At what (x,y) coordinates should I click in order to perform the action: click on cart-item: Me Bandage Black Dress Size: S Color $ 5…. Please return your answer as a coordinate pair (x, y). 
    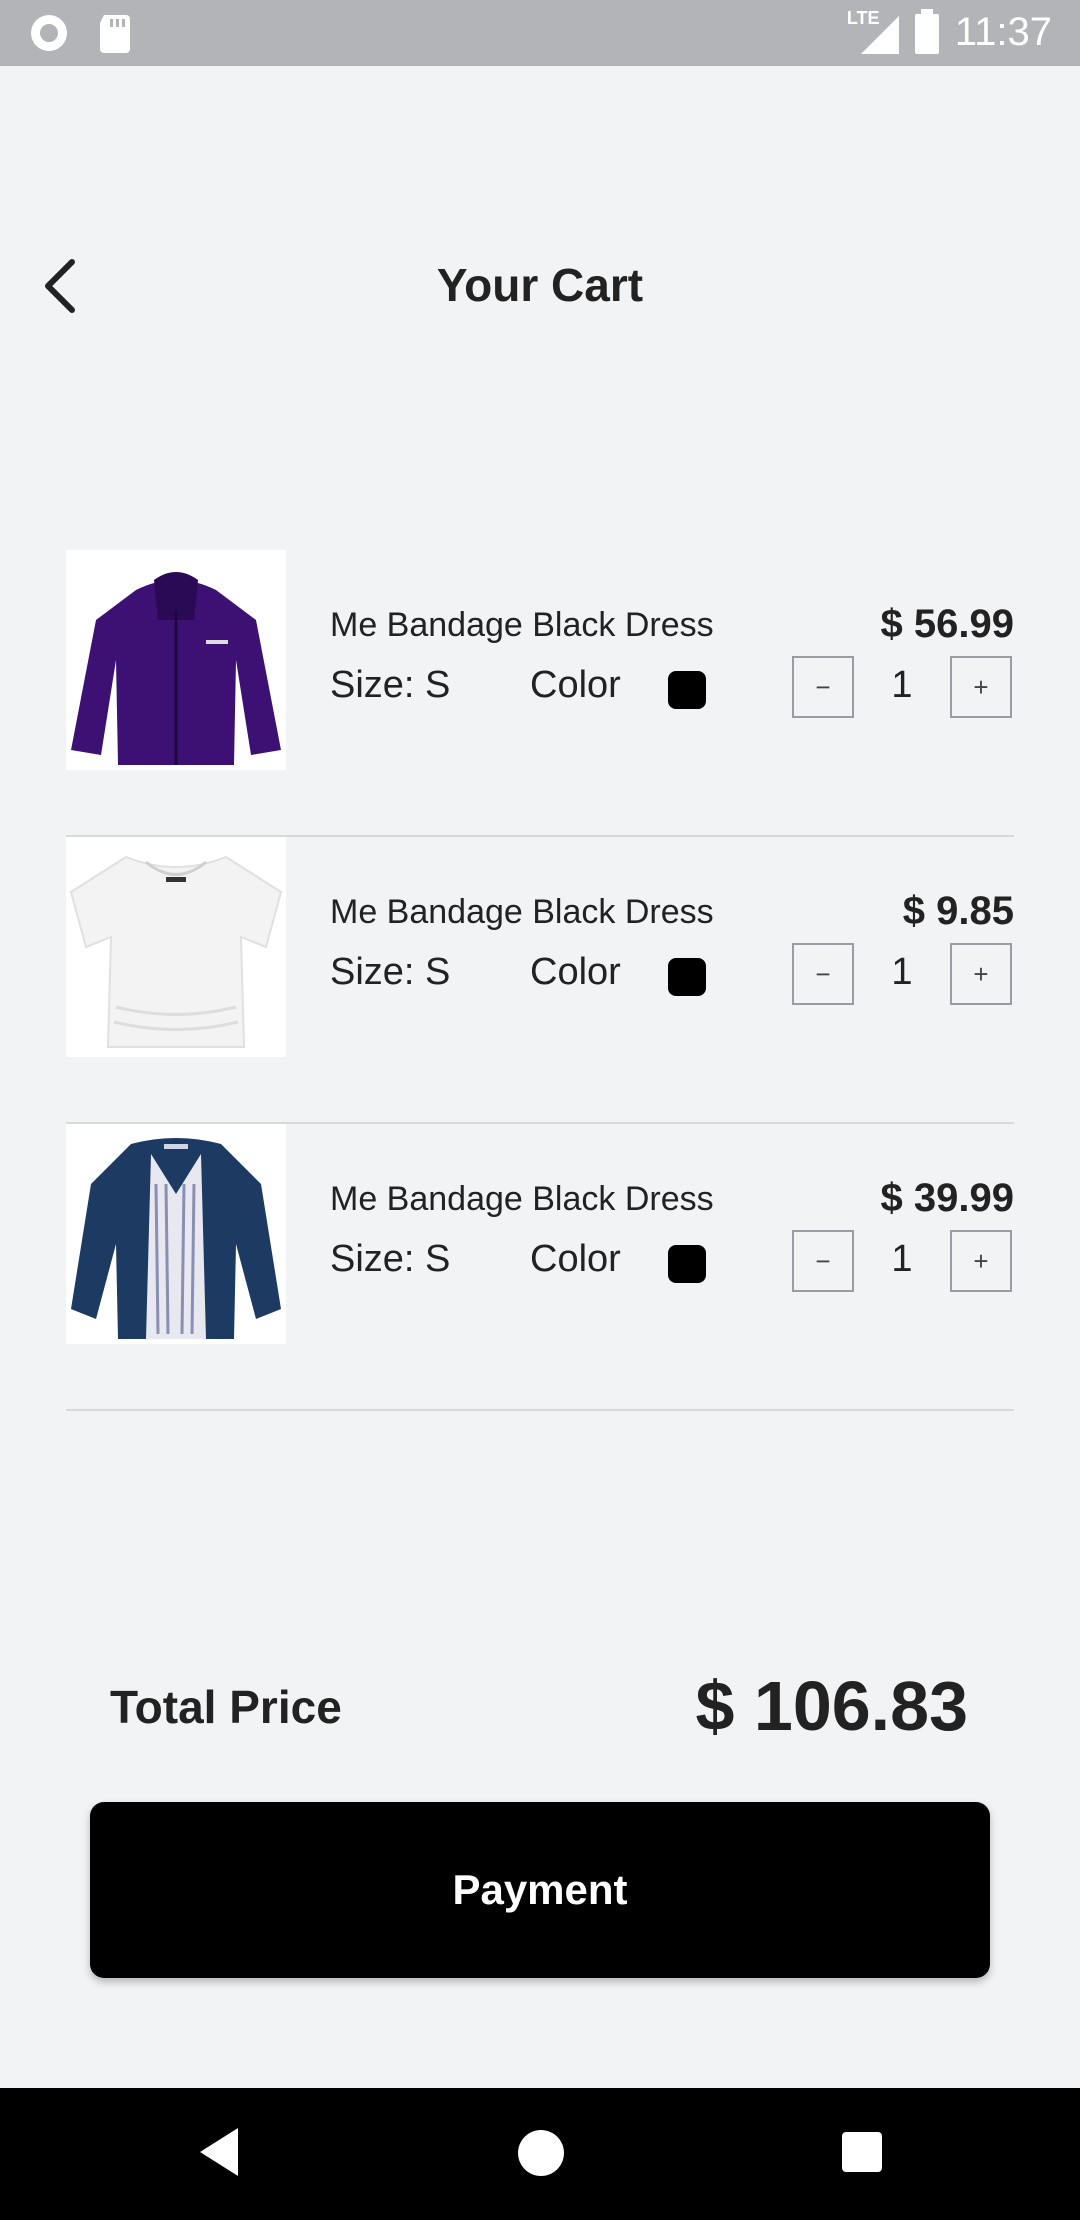
    Looking at the image, I should click on (540, 693).